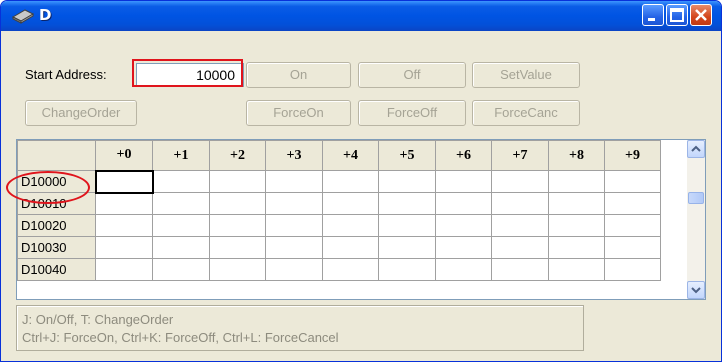 Image resolution: width=722 pixels, height=362 pixels. I want to click on table-row: D10040, so click(339, 269).